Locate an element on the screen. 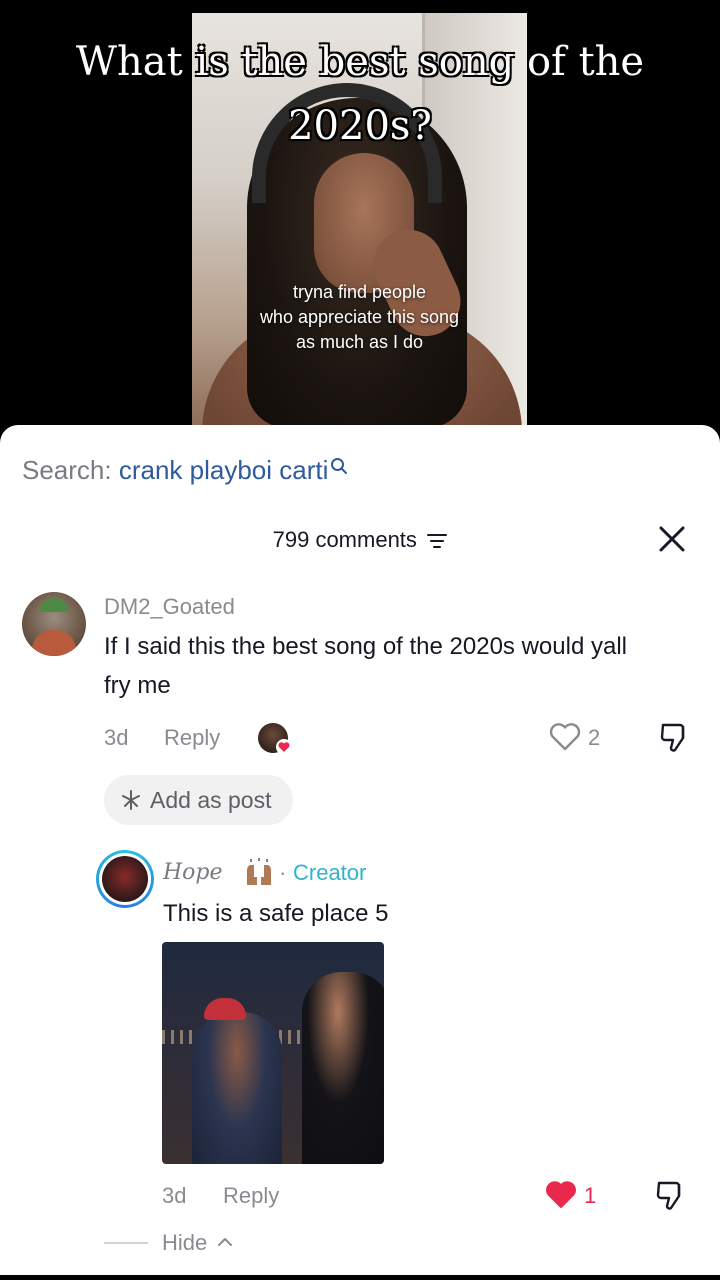  comments-header: 799 comments is located at coordinates (360, 542).